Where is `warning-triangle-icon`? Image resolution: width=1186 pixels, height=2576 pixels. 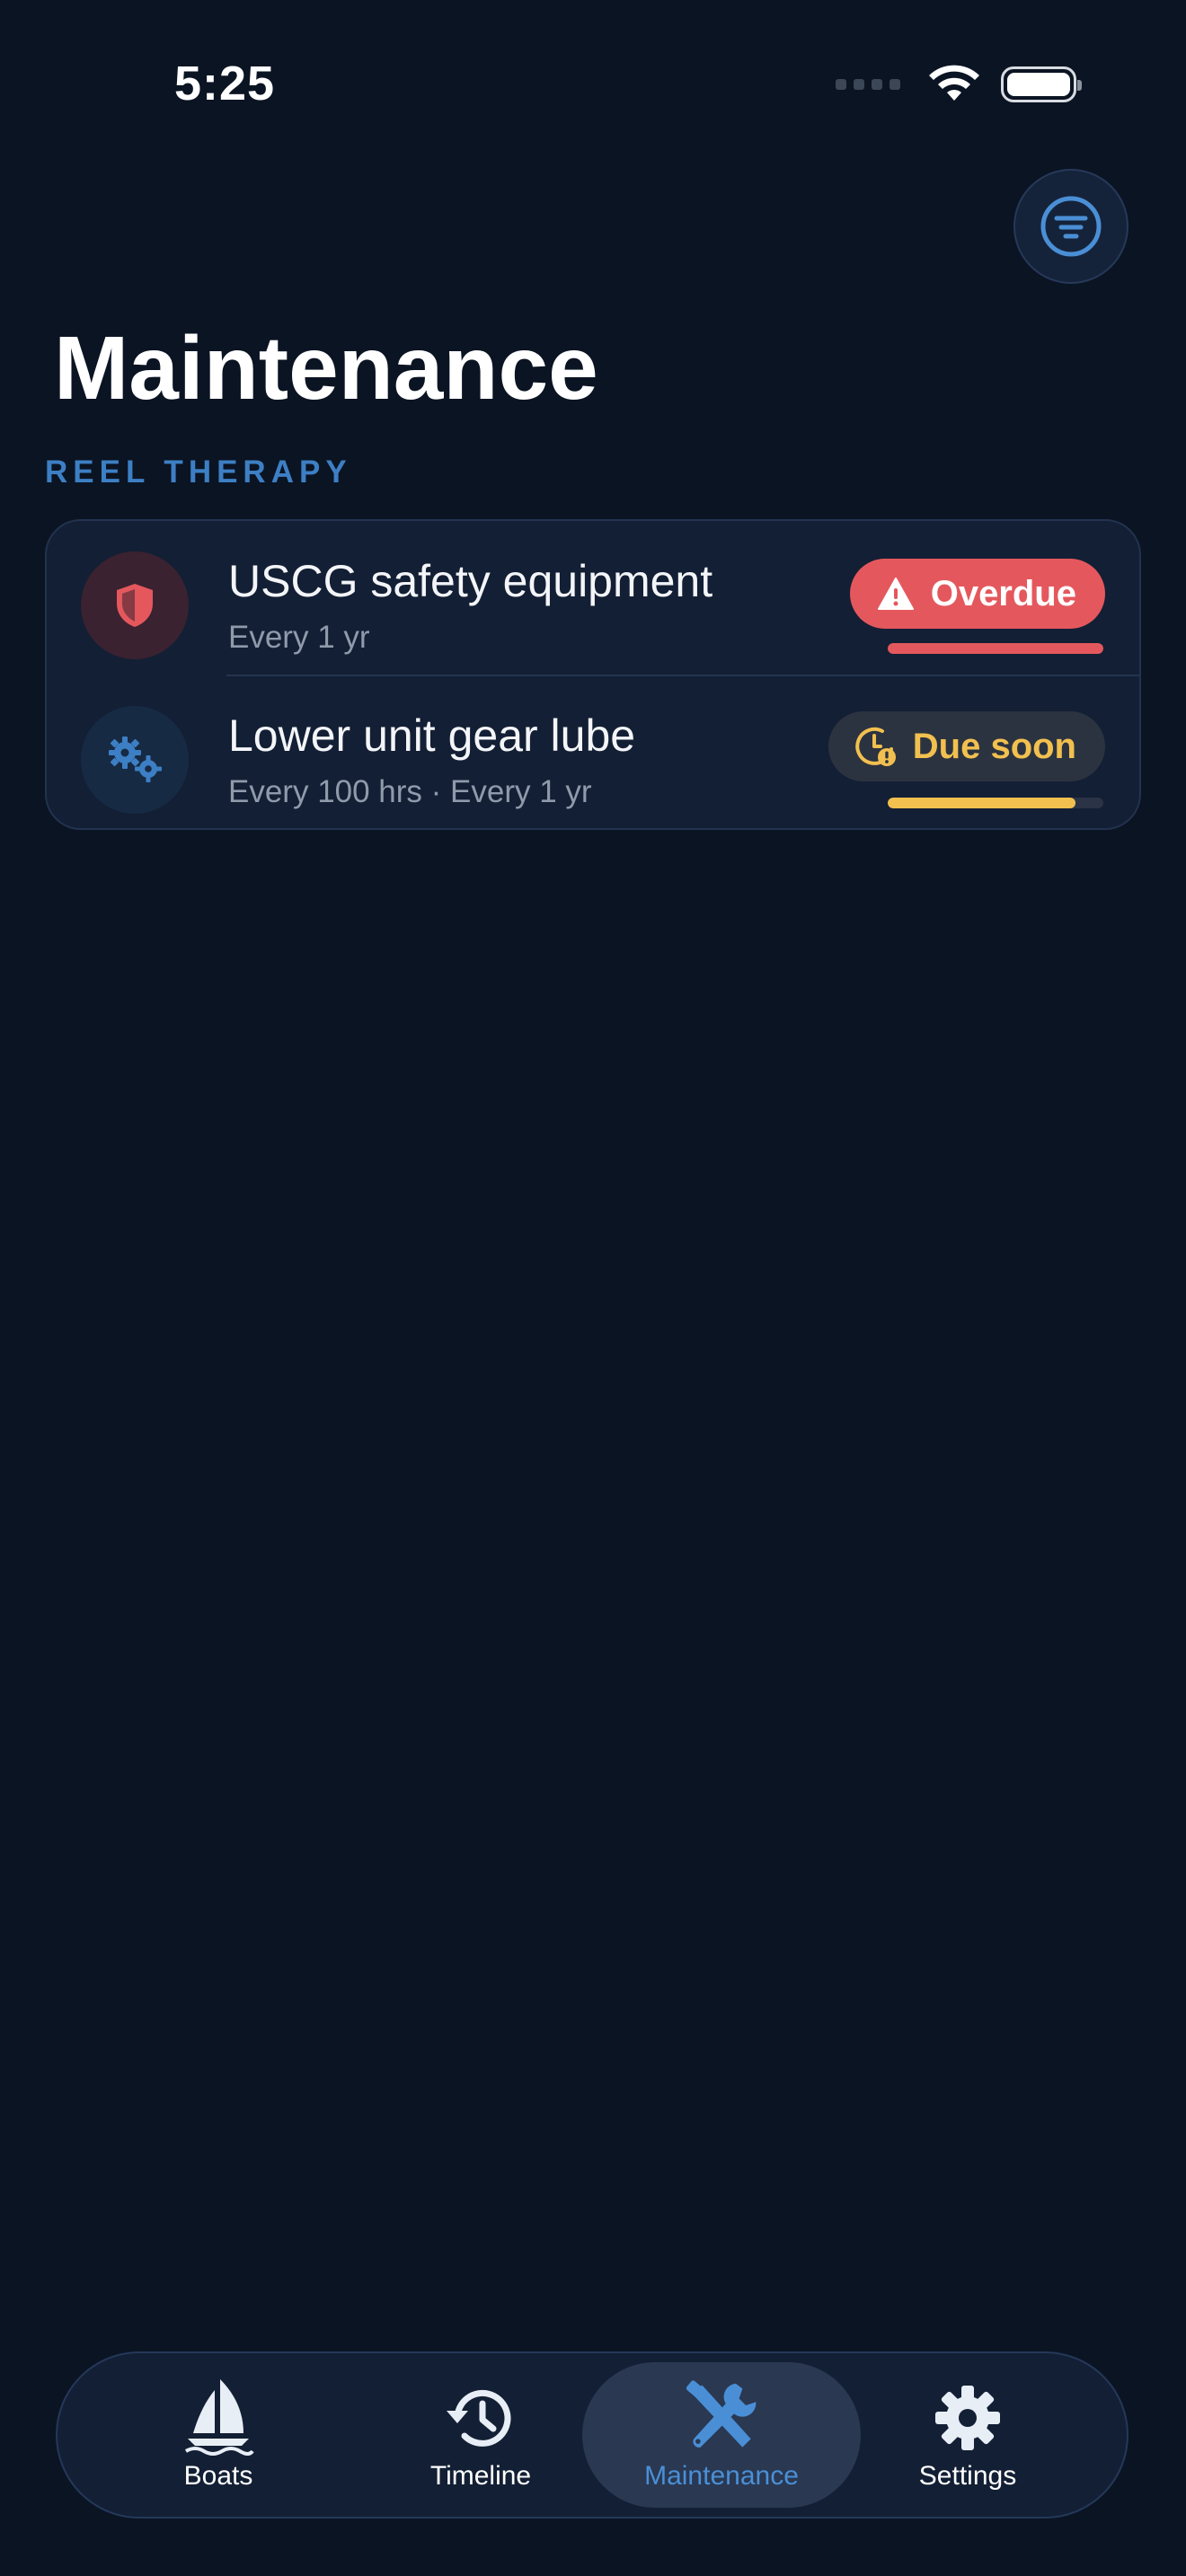 warning-triangle-icon is located at coordinates (895, 594).